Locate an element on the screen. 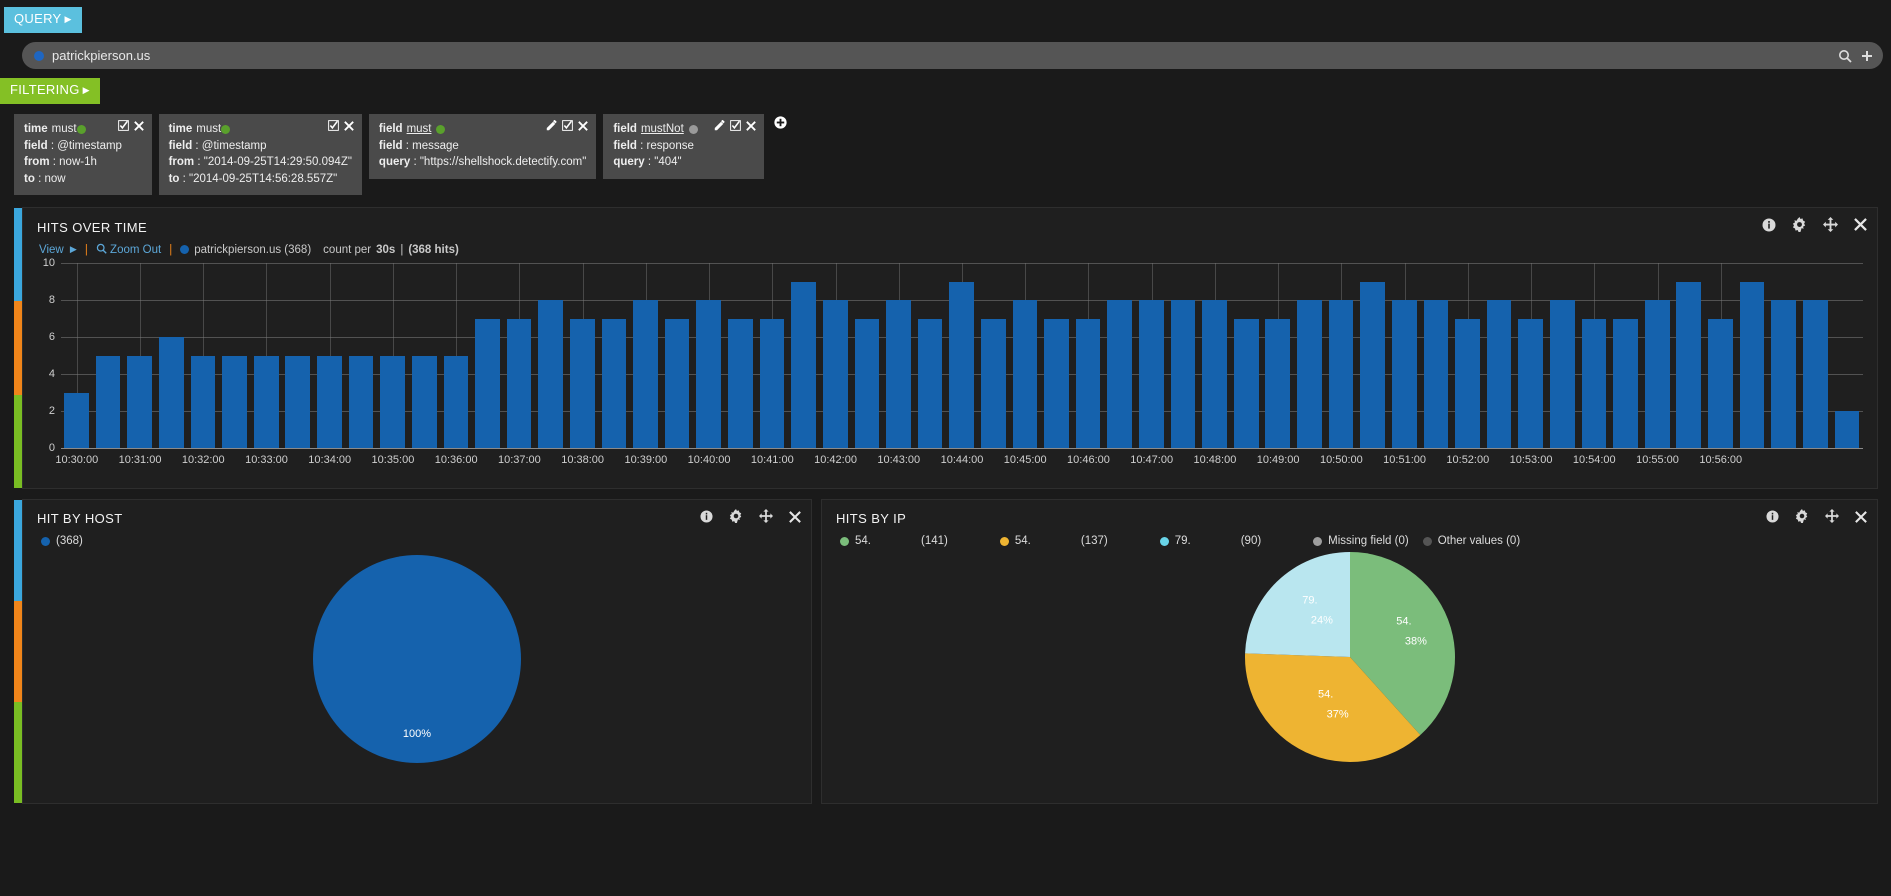 This screenshot has width=1891, height=896. view-button: View ▶ is located at coordinates (58, 250).